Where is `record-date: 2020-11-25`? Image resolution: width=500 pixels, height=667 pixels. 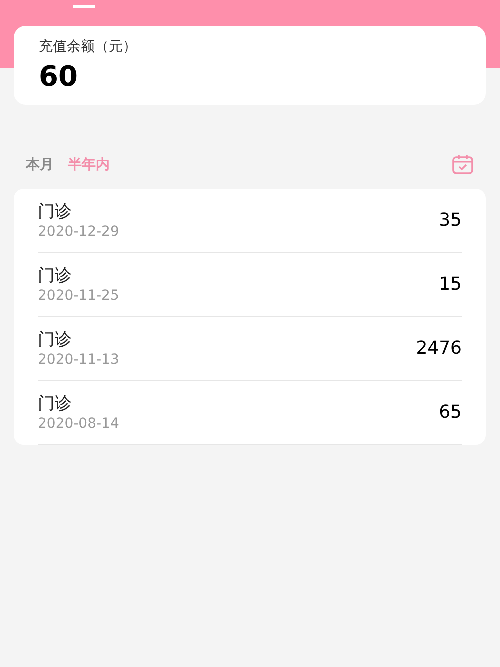 record-date: 2020-11-25 is located at coordinates (79, 295).